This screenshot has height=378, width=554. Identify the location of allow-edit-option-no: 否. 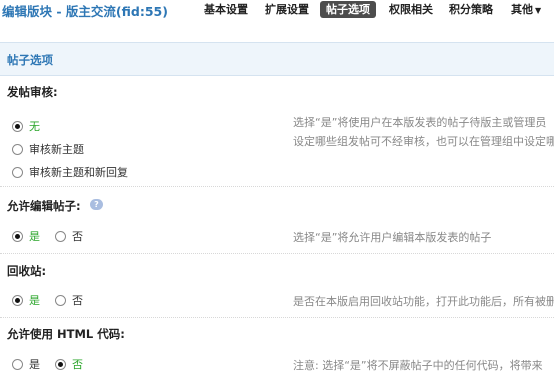
(69, 236).